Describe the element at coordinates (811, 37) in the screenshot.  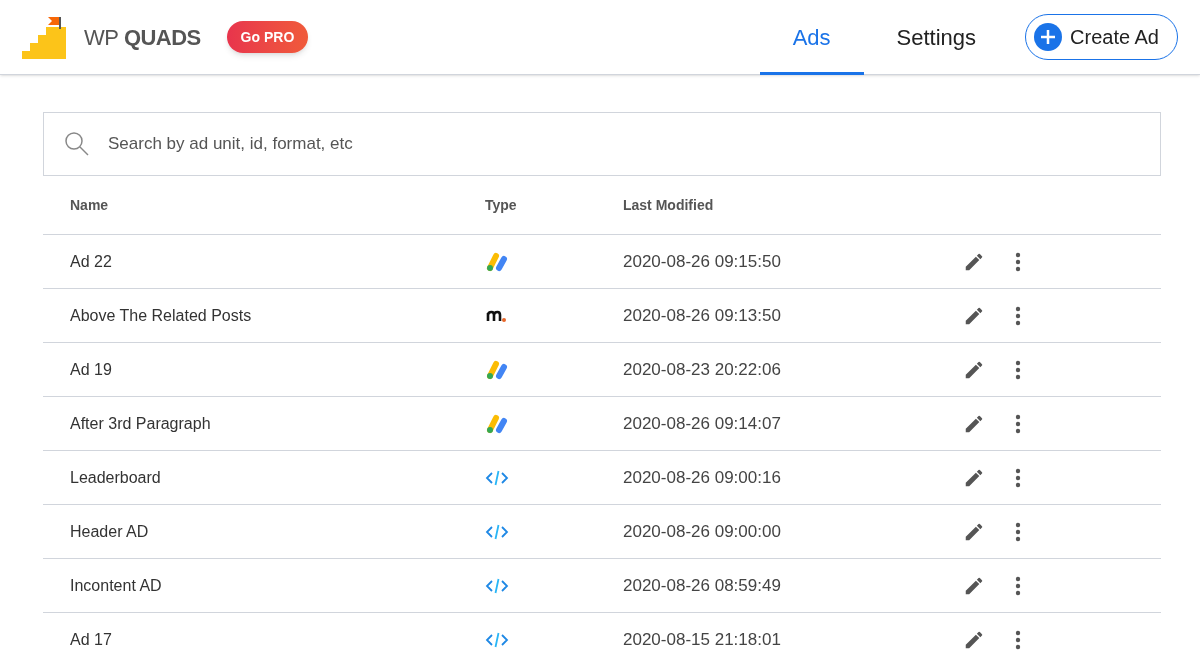
I see `nav-tab: Ads` at that location.